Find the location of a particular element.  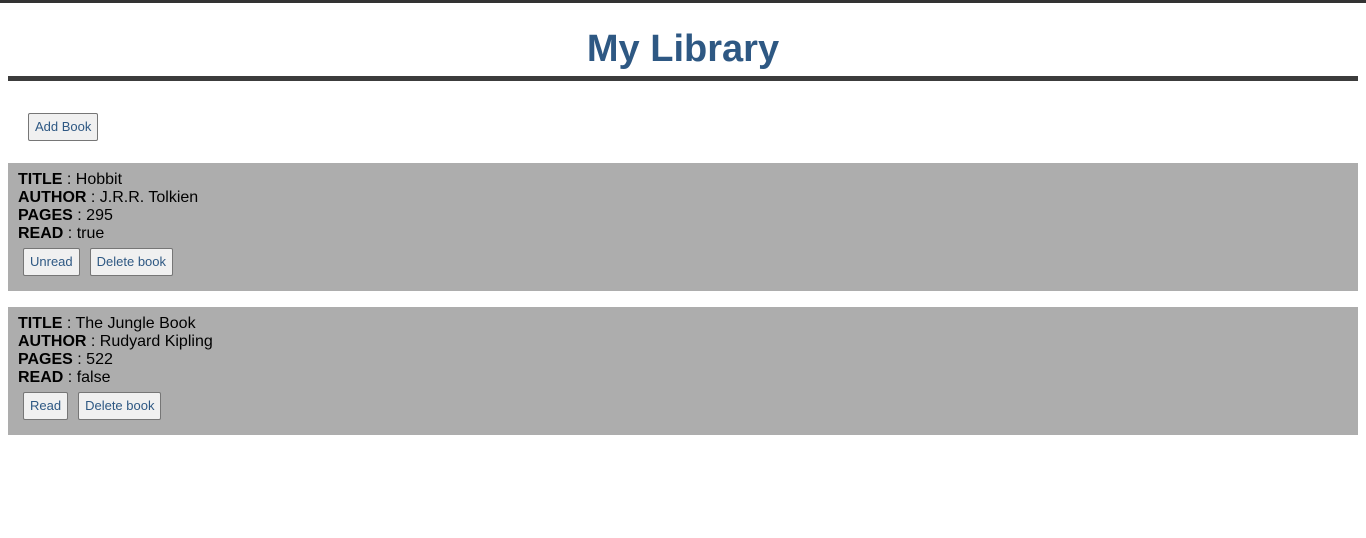

book-title: Hobbit is located at coordinates (99, 179).